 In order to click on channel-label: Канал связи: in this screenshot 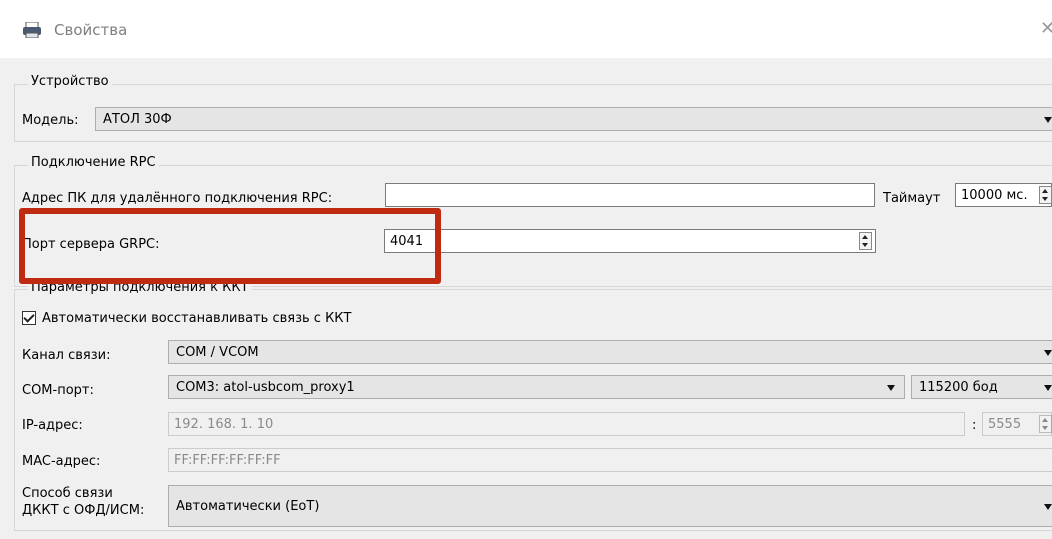, I will do `click(66, 355)`.